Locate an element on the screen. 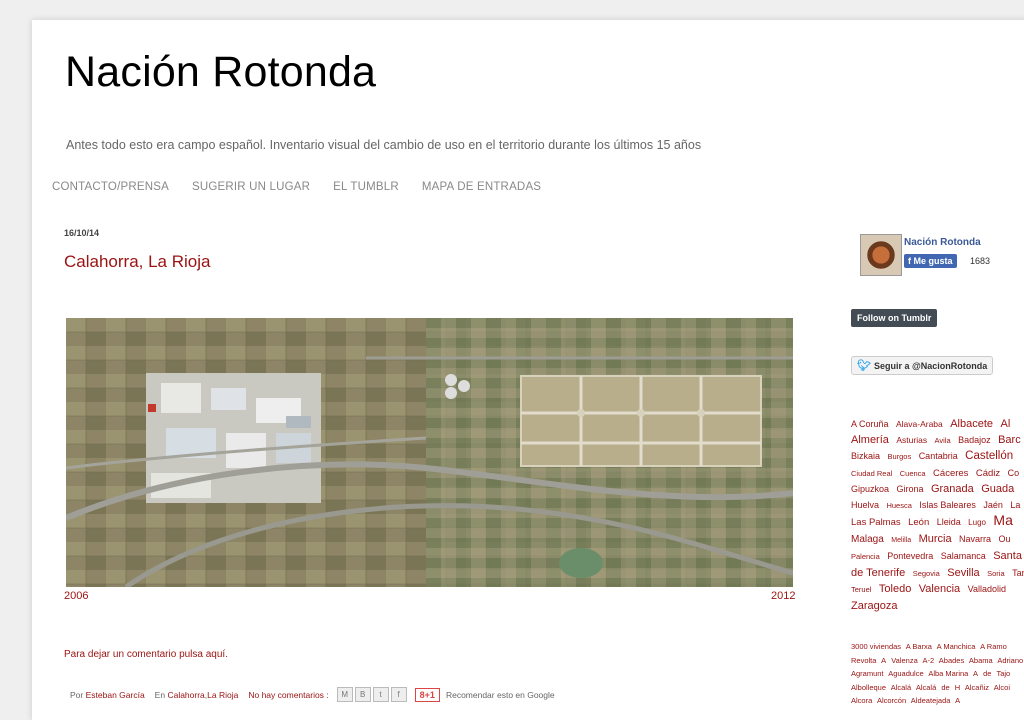 This screenshot has height=720, width=1024. cloud-label: Jaén is located at coordinates (993, 505).